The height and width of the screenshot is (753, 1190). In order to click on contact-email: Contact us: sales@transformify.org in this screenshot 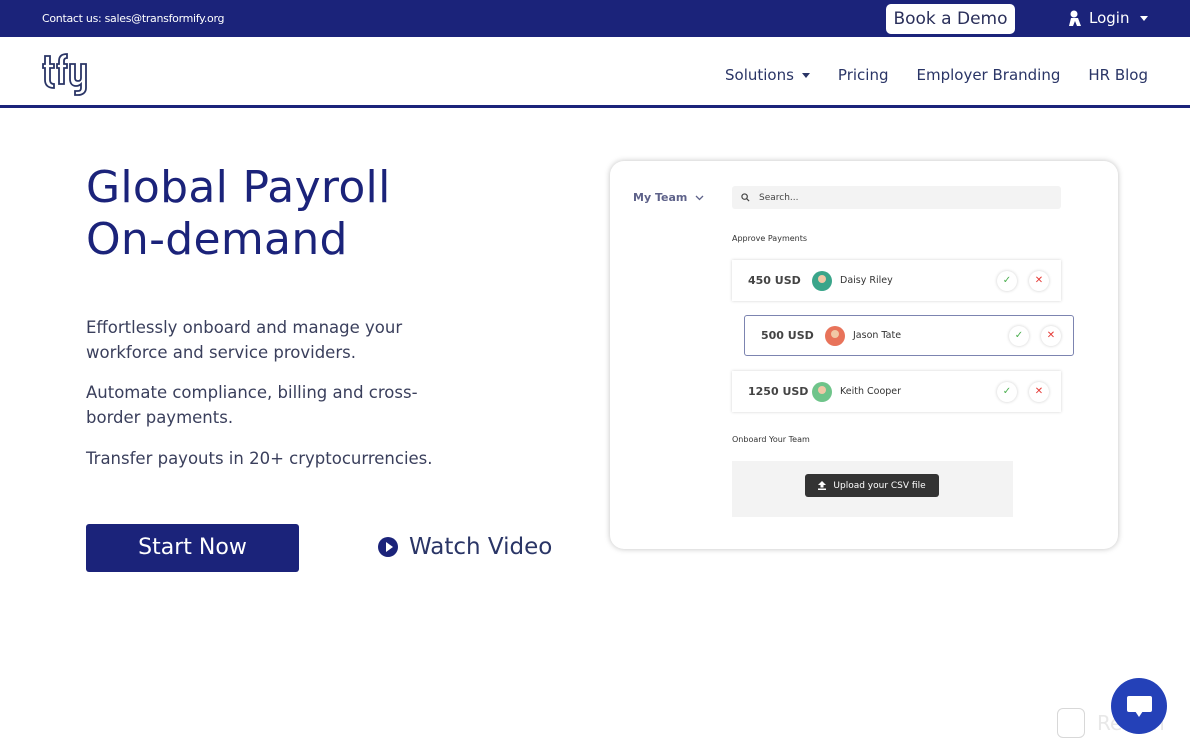, I will do `click(133, 18)`.